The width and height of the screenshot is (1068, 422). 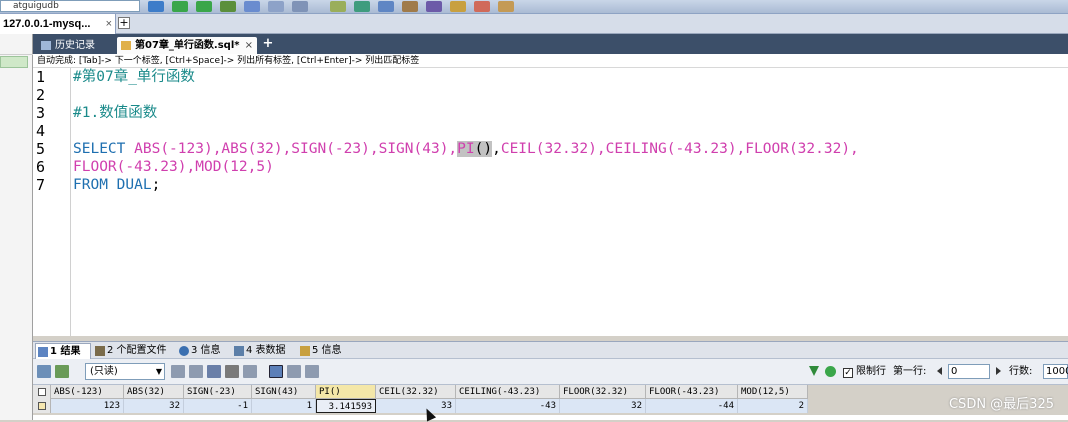 I want to click on function-abs: ABS, so click(x=234, y=149).